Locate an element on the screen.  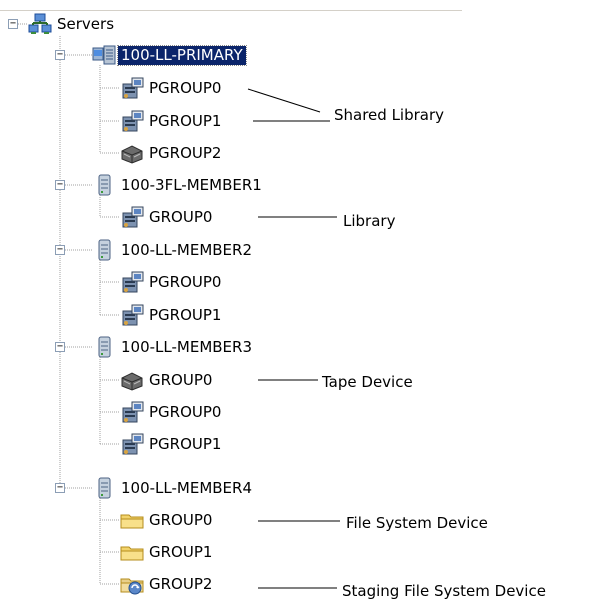
network-servers-icon is located at coordinates (41, 24).